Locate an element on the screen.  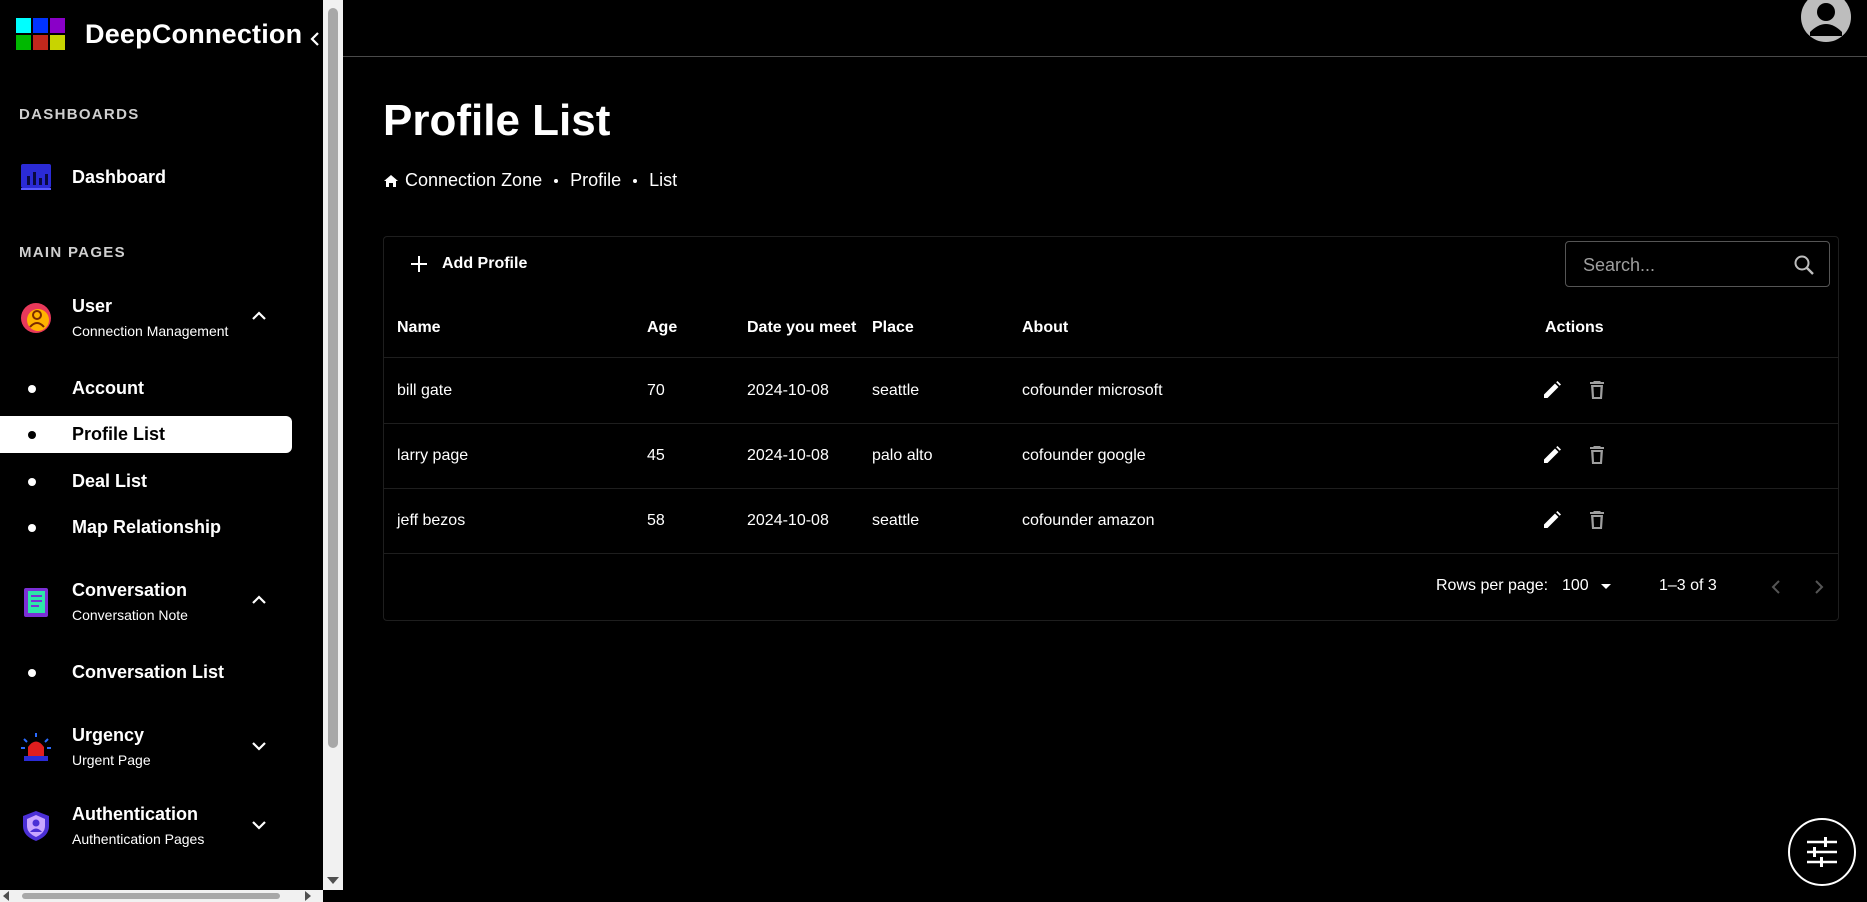
sidebar-item-label: Dashboard is located at coordinates (119, 176).